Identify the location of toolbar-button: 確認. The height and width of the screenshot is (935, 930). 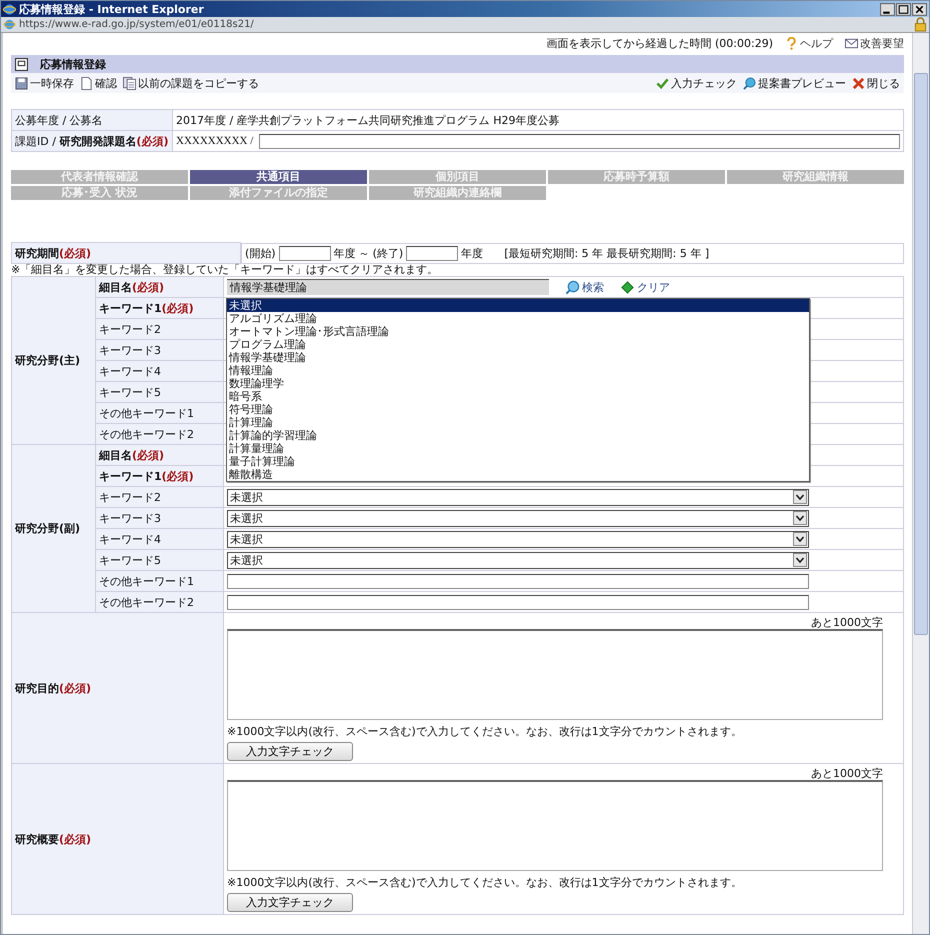
(98, 83).